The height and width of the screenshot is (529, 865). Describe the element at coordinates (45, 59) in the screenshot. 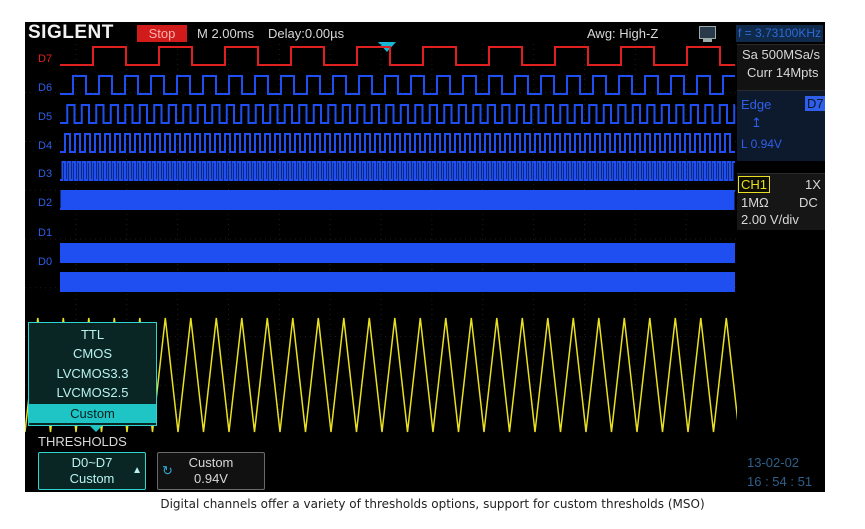

I see `channel-label-d7: D7` at that location.